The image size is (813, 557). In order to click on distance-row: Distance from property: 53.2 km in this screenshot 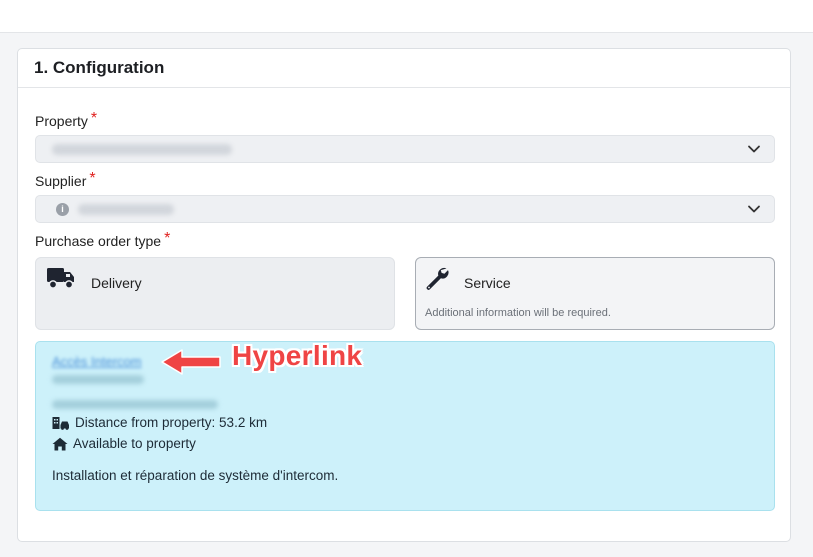, I will do `click(159, 422)`.